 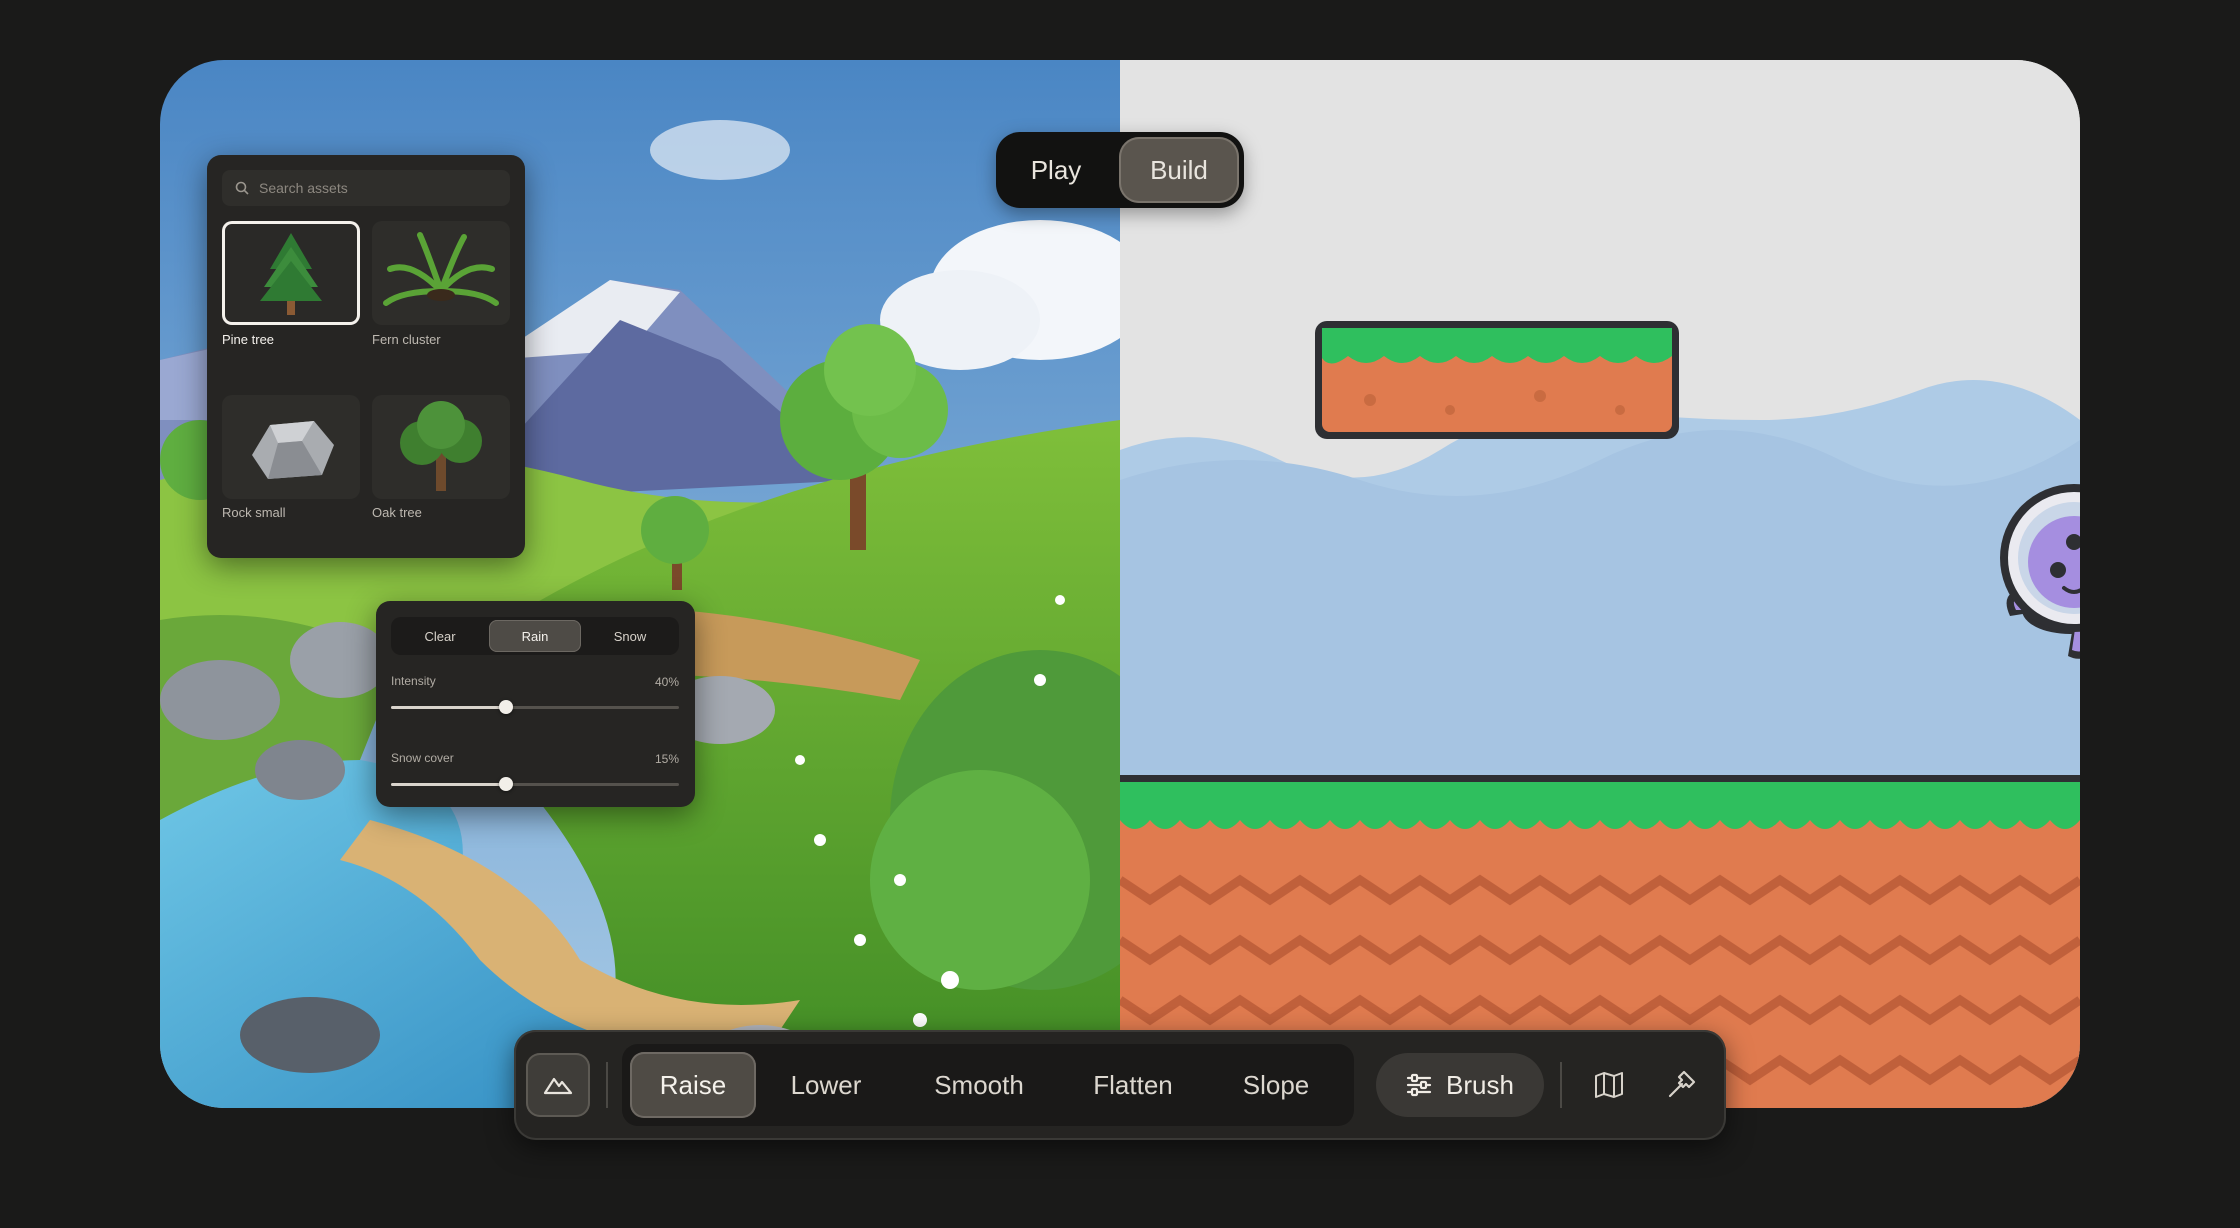 What do you see at coordinates (506, 707) in the screenshot?
I see `intensity-slider-thumb` at bounding box center [506, 707].